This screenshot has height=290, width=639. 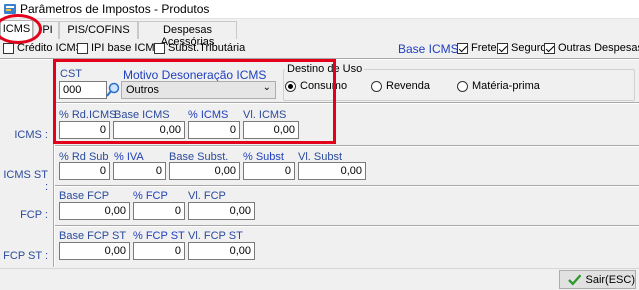 What do you see at coordinates (269, 171) in the screenshot?
I see `perc-subst-input: 0` at bounding box center [269, 171].